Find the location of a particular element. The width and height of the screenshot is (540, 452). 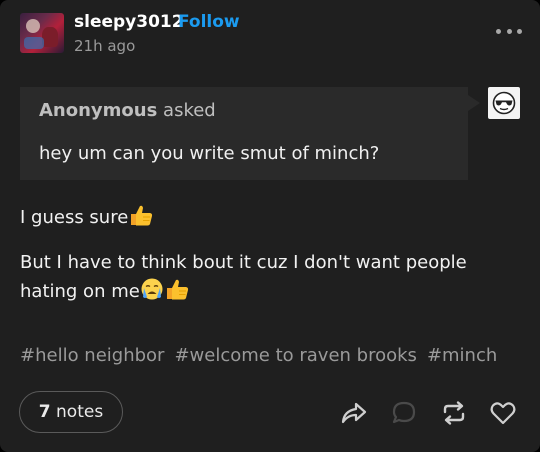

crying-face-emoji is located at coordinates (152, 293).